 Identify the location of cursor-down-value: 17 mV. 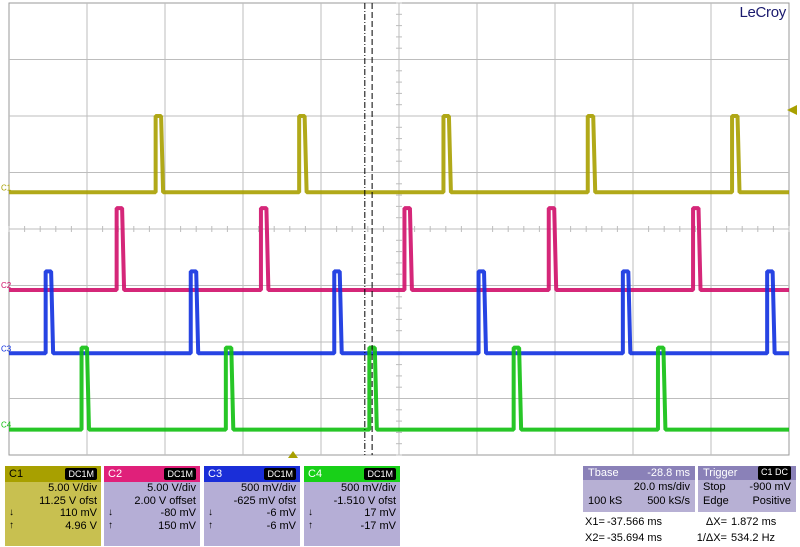
(380, 513).